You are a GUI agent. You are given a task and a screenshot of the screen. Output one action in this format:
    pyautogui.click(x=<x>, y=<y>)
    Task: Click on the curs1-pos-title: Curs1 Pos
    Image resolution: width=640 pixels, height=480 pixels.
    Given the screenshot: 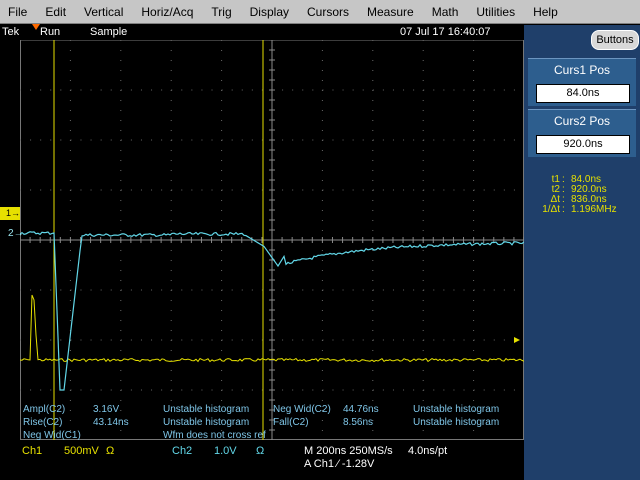 What is the action you would take?
    pyautogui.click(x=582, y=70)
    